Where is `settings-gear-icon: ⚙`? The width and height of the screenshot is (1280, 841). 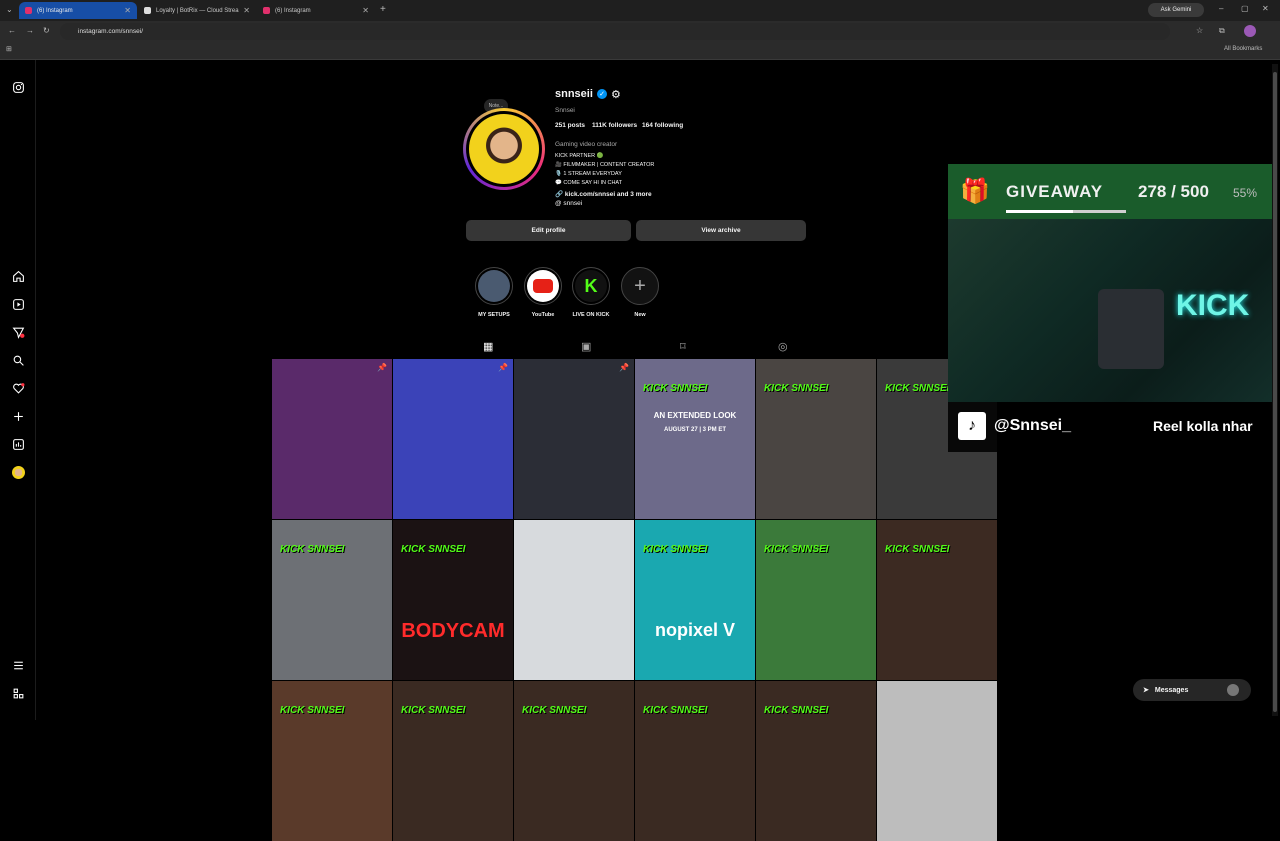
settings-gear-icon: ⚙ is located at coordinates (616, 94).